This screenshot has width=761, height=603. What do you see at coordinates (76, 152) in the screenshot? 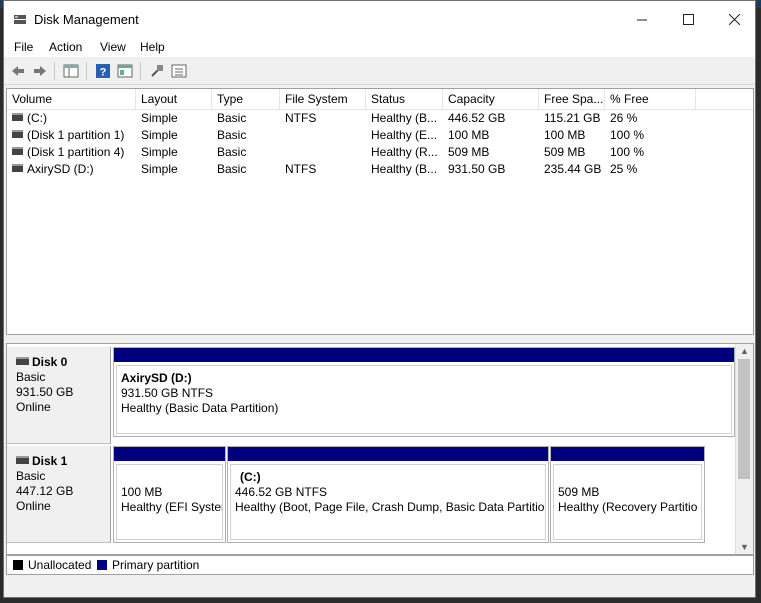
I see `volume-name: (Disk 1 partition 4)` at bounding box center [76, 152].